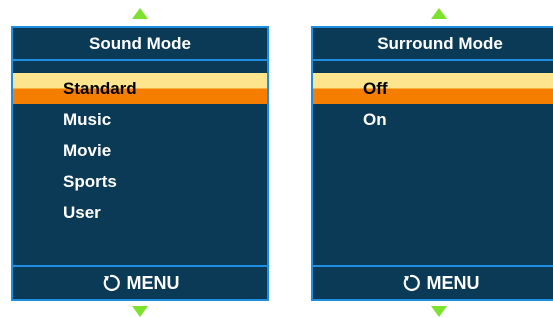 Image resolution: width=553 pixels, height=318 pixels. Describe the element at coordinates (140, 181) in the screenshot. I see `menu-item-sports: Sports` at that location.